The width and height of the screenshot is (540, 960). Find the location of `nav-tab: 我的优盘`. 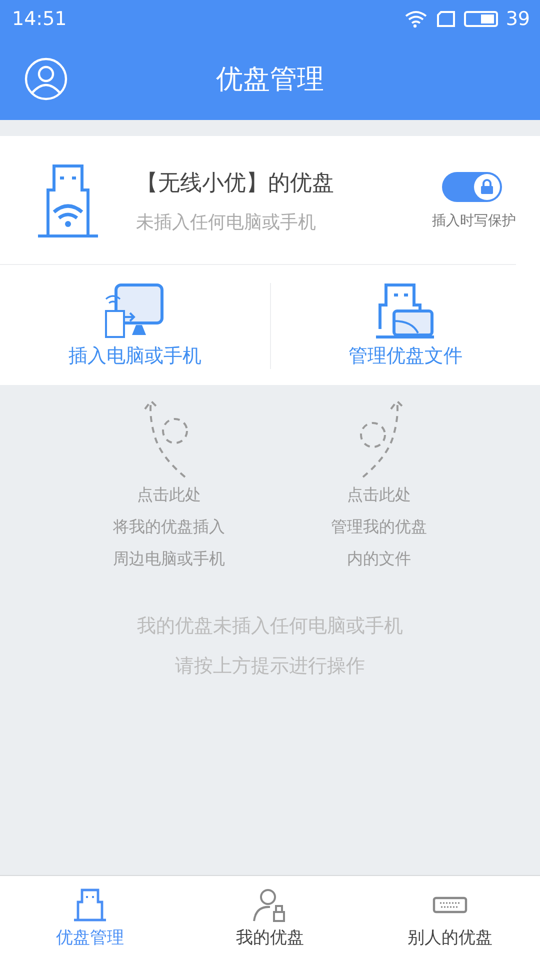

nav-tab: 我的优盘 is located at coordinates (270, 918).